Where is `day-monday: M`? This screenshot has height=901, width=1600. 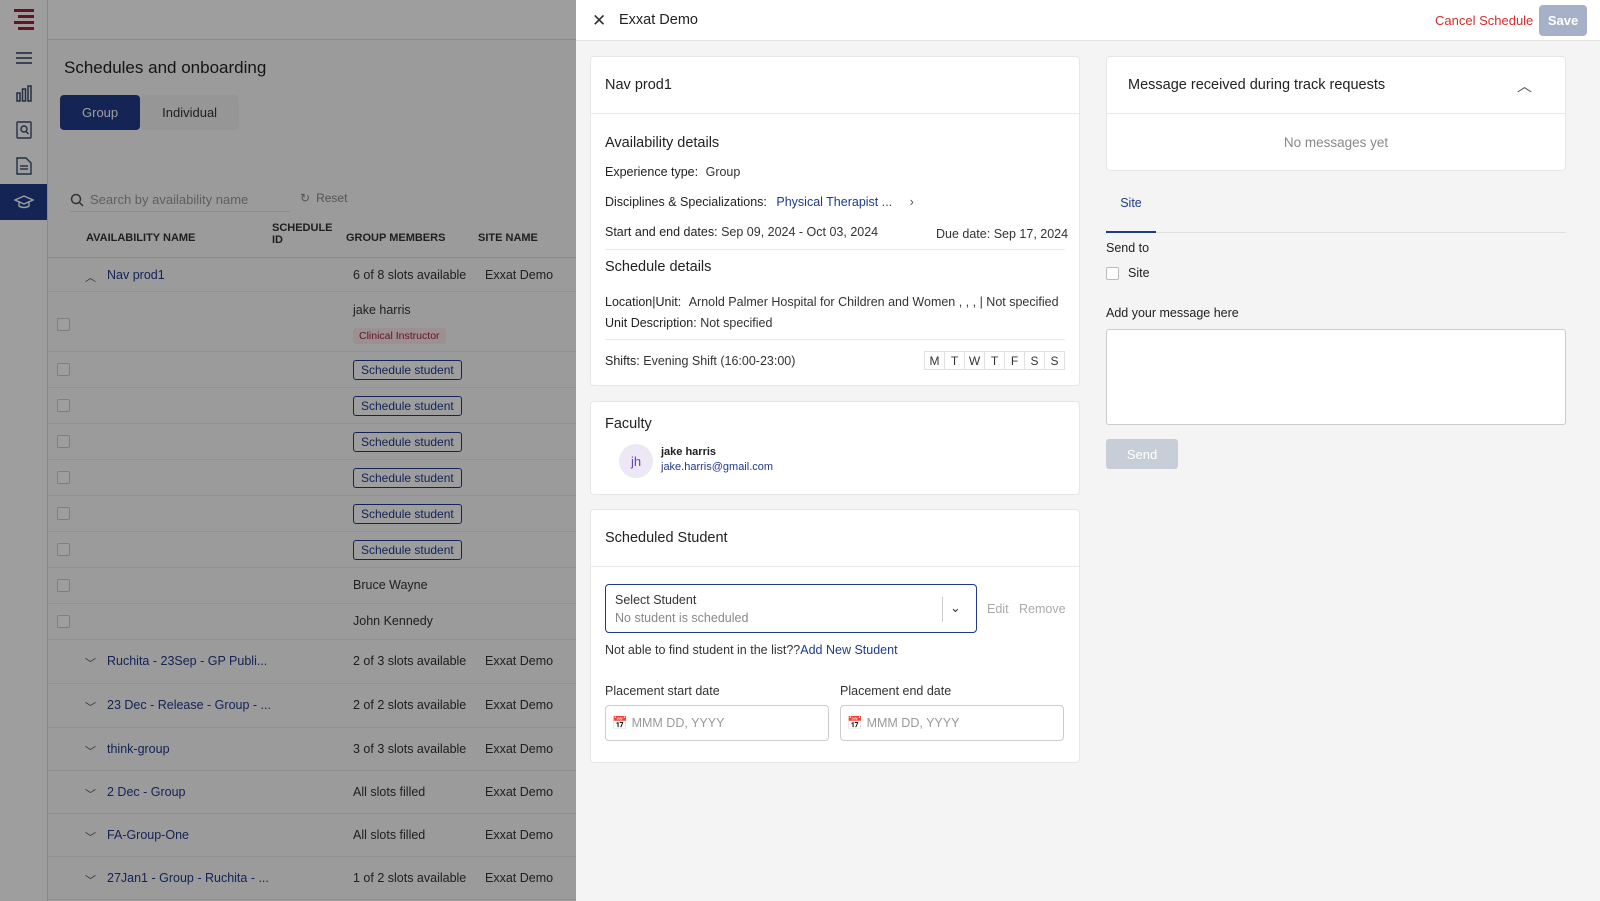 day-monday: M is located at coordinates (934, 360).